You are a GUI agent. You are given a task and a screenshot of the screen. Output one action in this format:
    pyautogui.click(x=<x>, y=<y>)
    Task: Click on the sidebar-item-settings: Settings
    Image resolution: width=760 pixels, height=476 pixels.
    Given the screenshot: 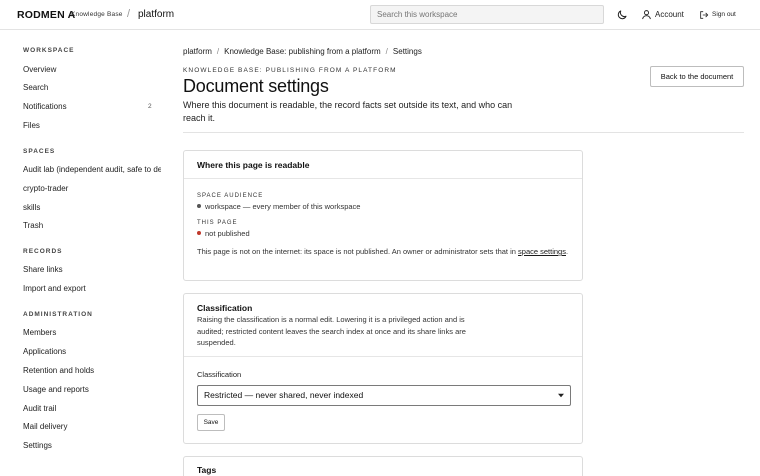 What is the action you would take?
    pyautogui.click(x=92, y=445)
    